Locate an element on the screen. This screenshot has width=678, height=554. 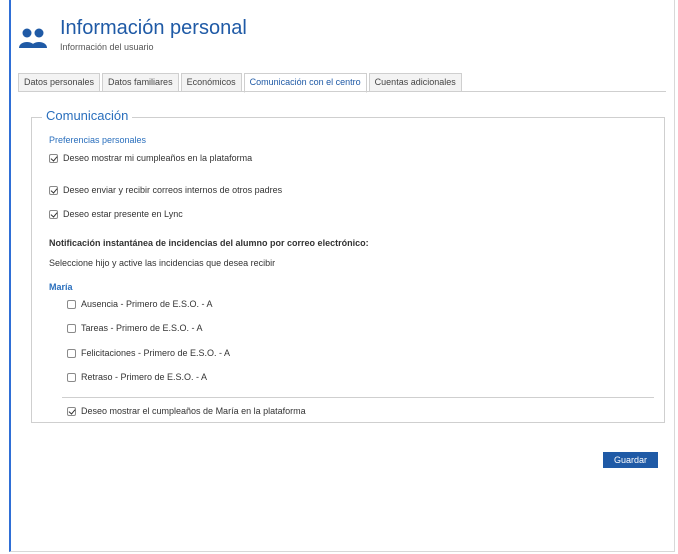
incident-ausencia: Ausencia - Primero de E.S.O. - A is located at coordinates (140, 304).